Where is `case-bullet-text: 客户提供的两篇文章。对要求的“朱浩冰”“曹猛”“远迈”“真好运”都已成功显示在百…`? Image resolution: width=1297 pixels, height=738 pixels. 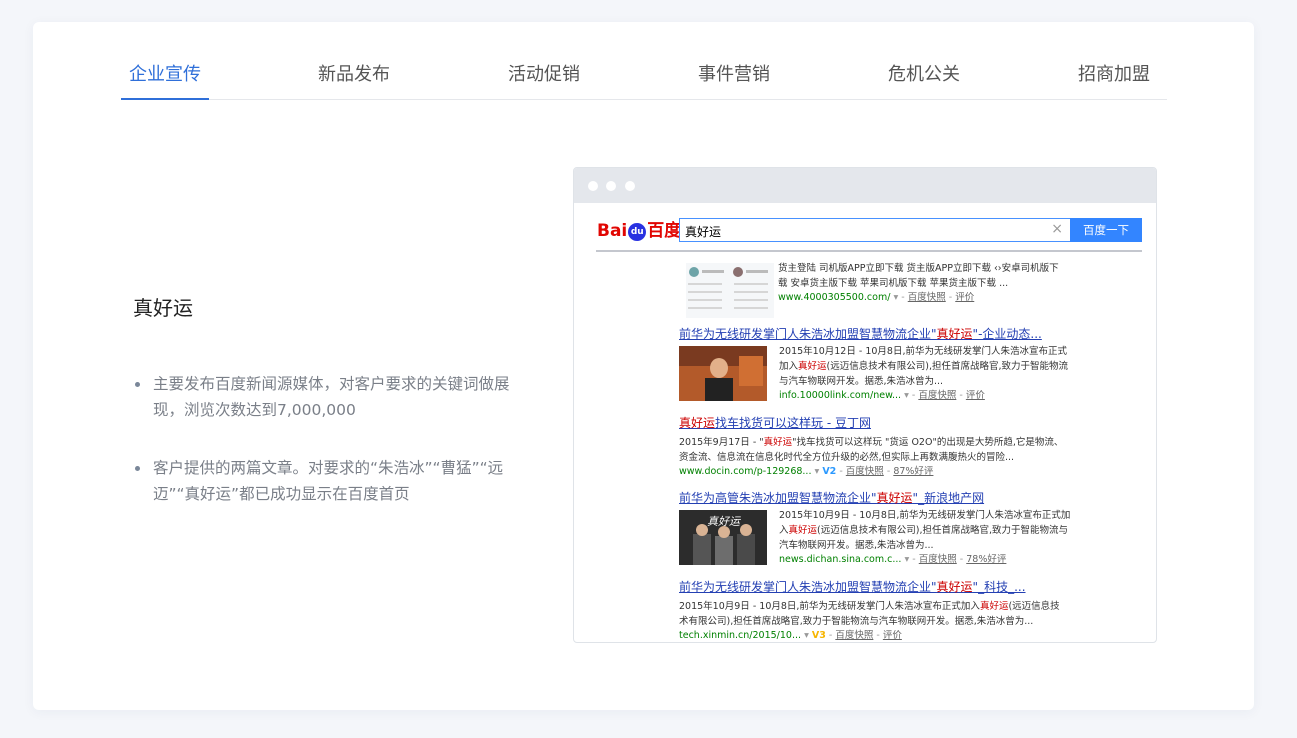 case-bullet-text: 客户提供的两篇文章。对要求的“朱浩冰”“曹猛”“远迈”“真好运”都已成功显示在百… is located at coordinates (328, 481).